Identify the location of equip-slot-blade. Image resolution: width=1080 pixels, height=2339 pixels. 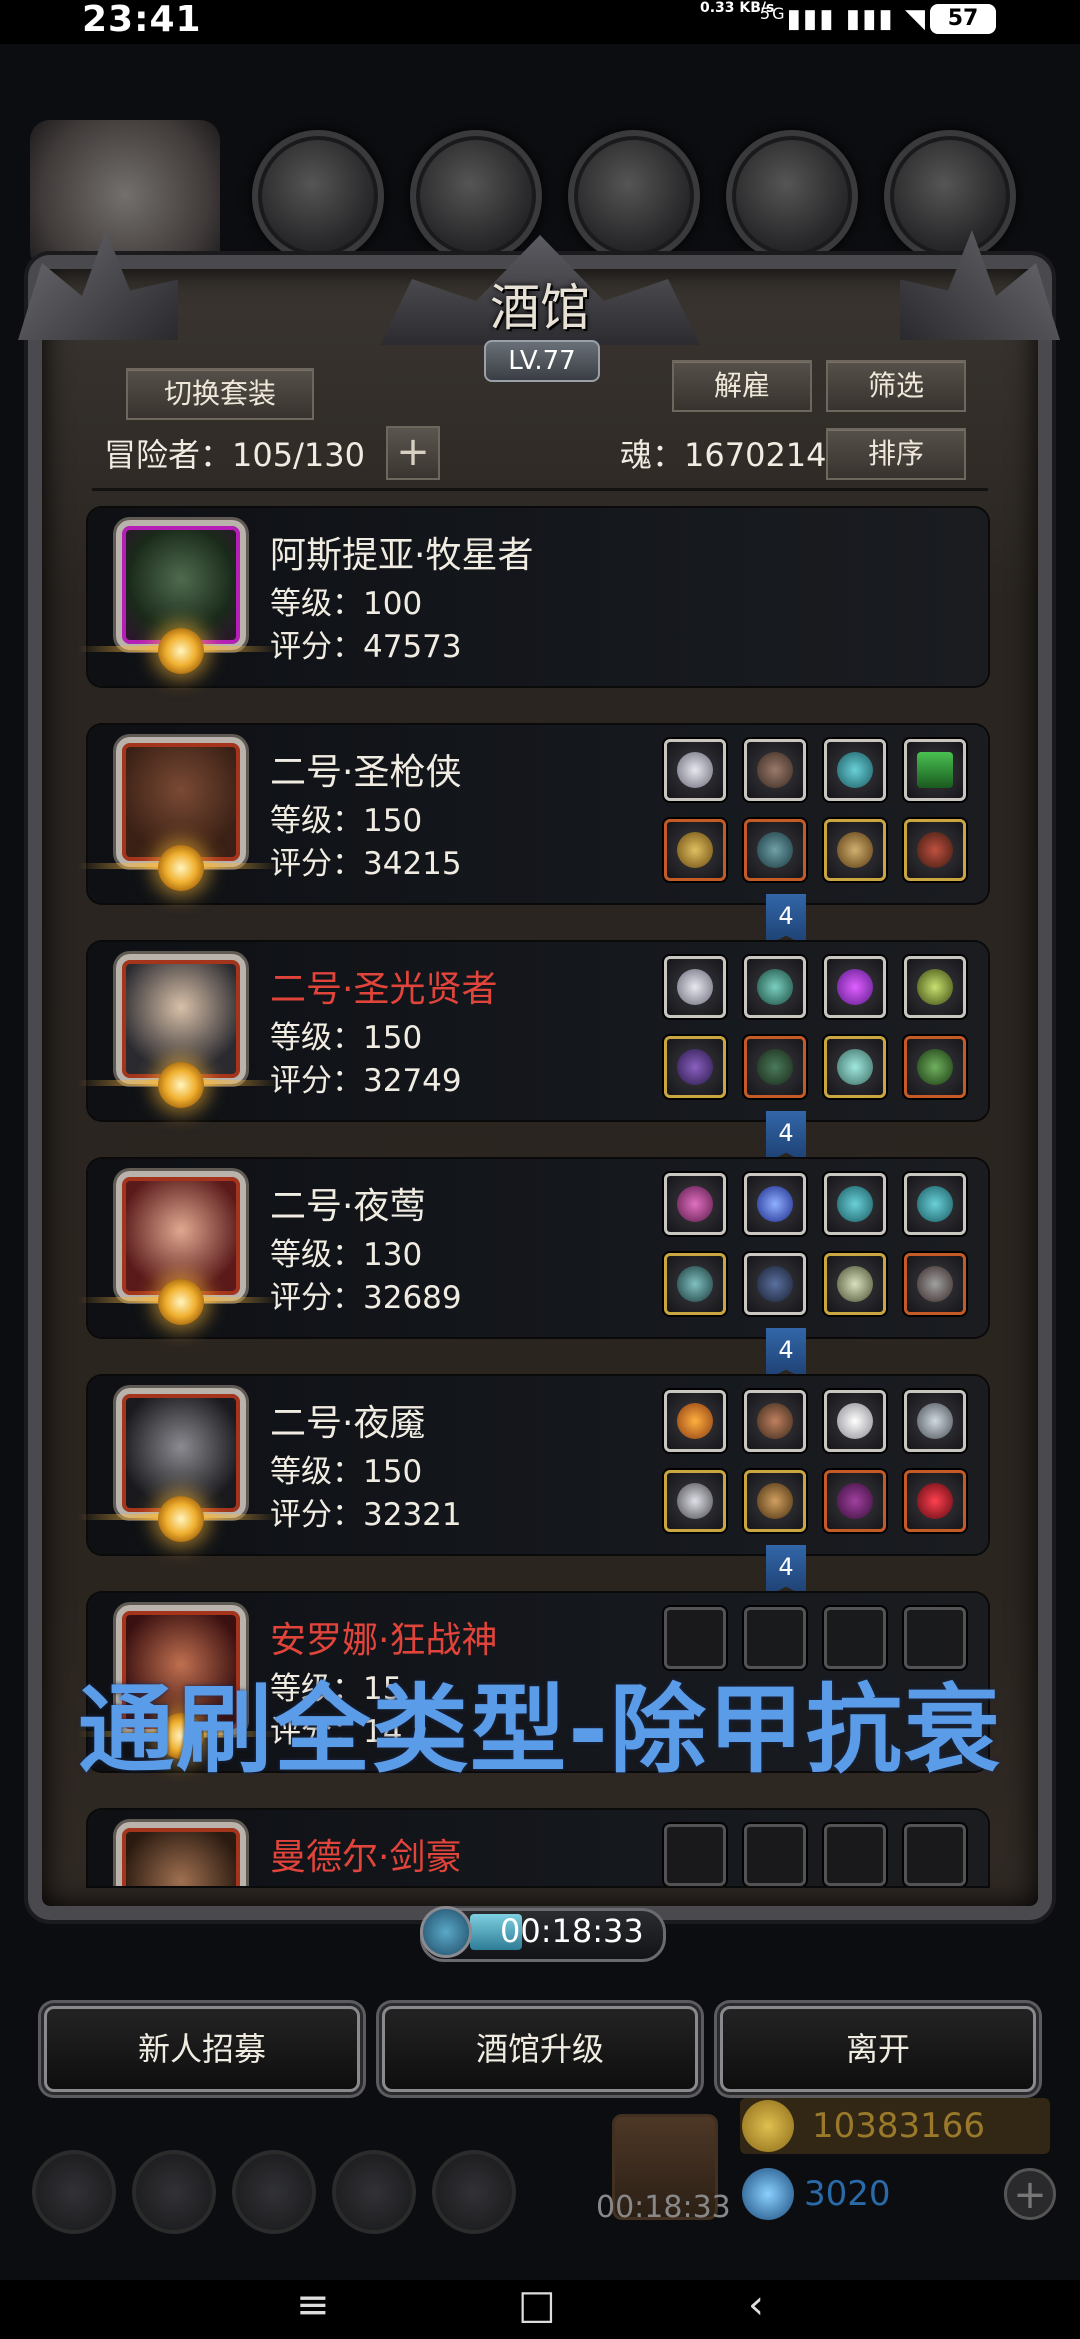
(695, 1284).